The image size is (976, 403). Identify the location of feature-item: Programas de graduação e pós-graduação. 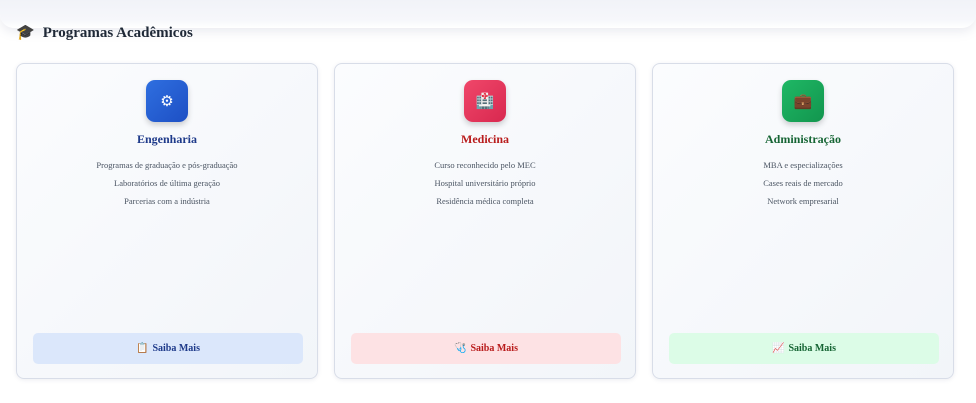
(167, 165).